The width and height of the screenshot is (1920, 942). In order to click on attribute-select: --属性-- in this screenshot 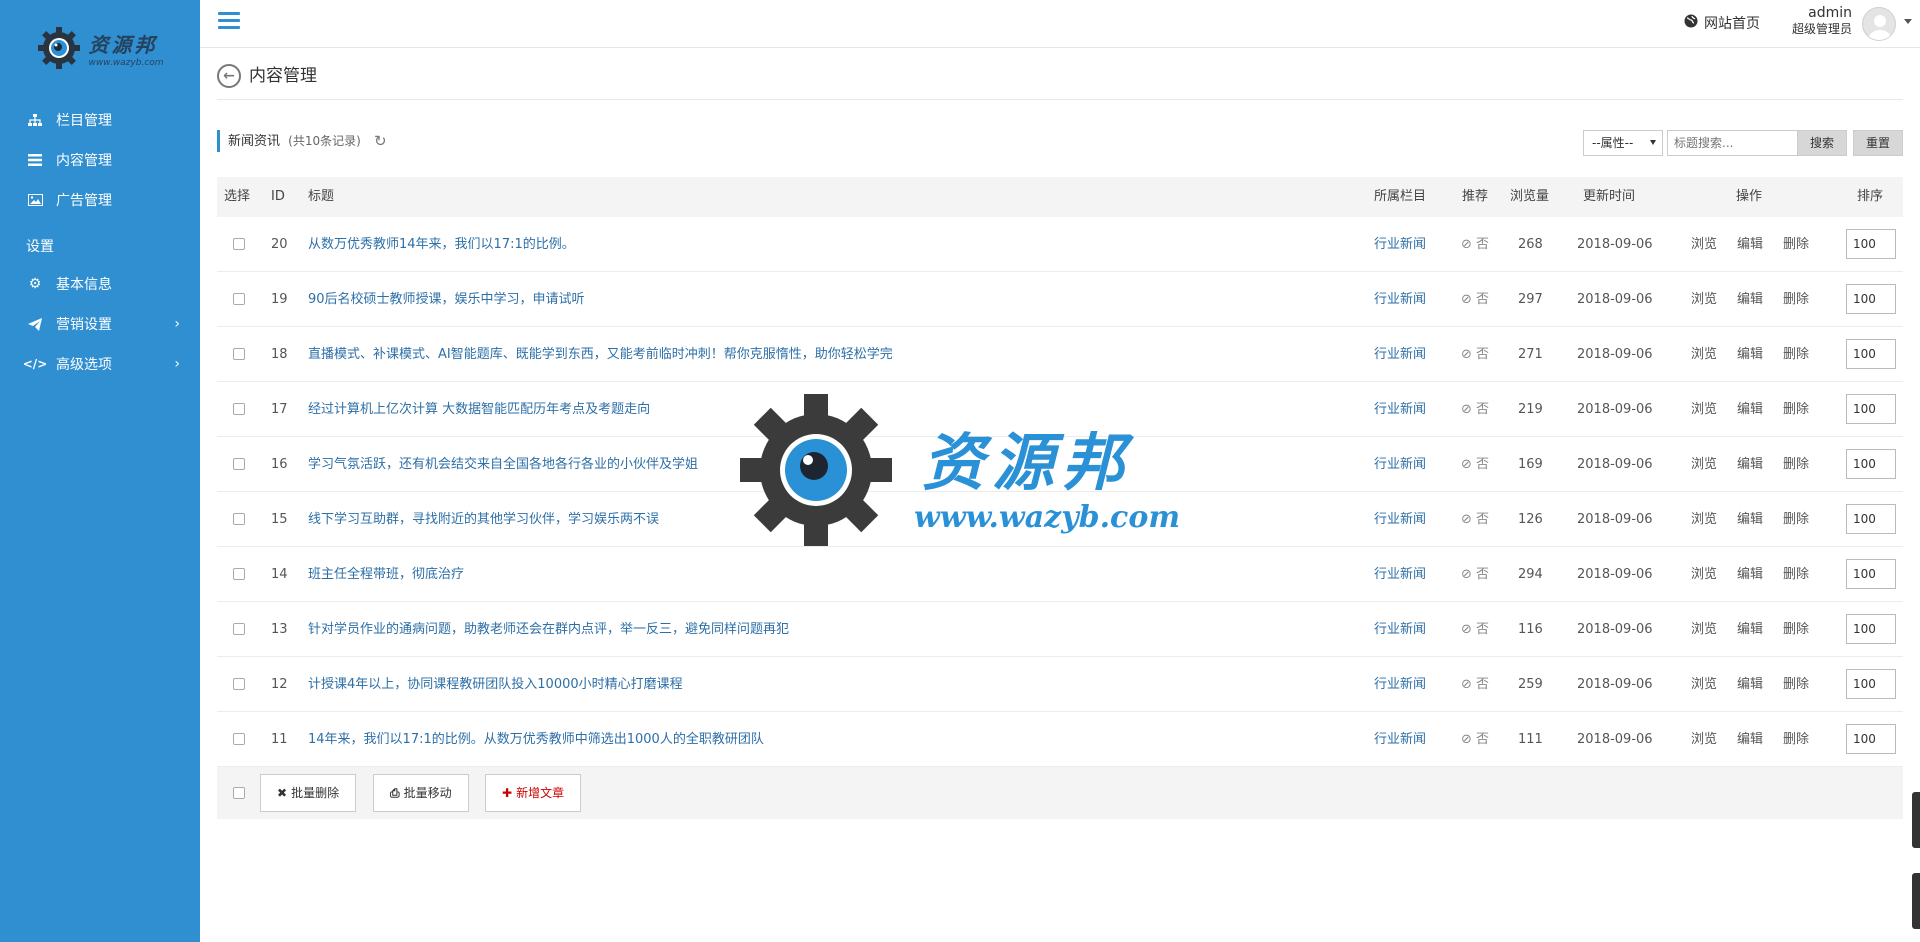, I will do `click(1623, 143)`.